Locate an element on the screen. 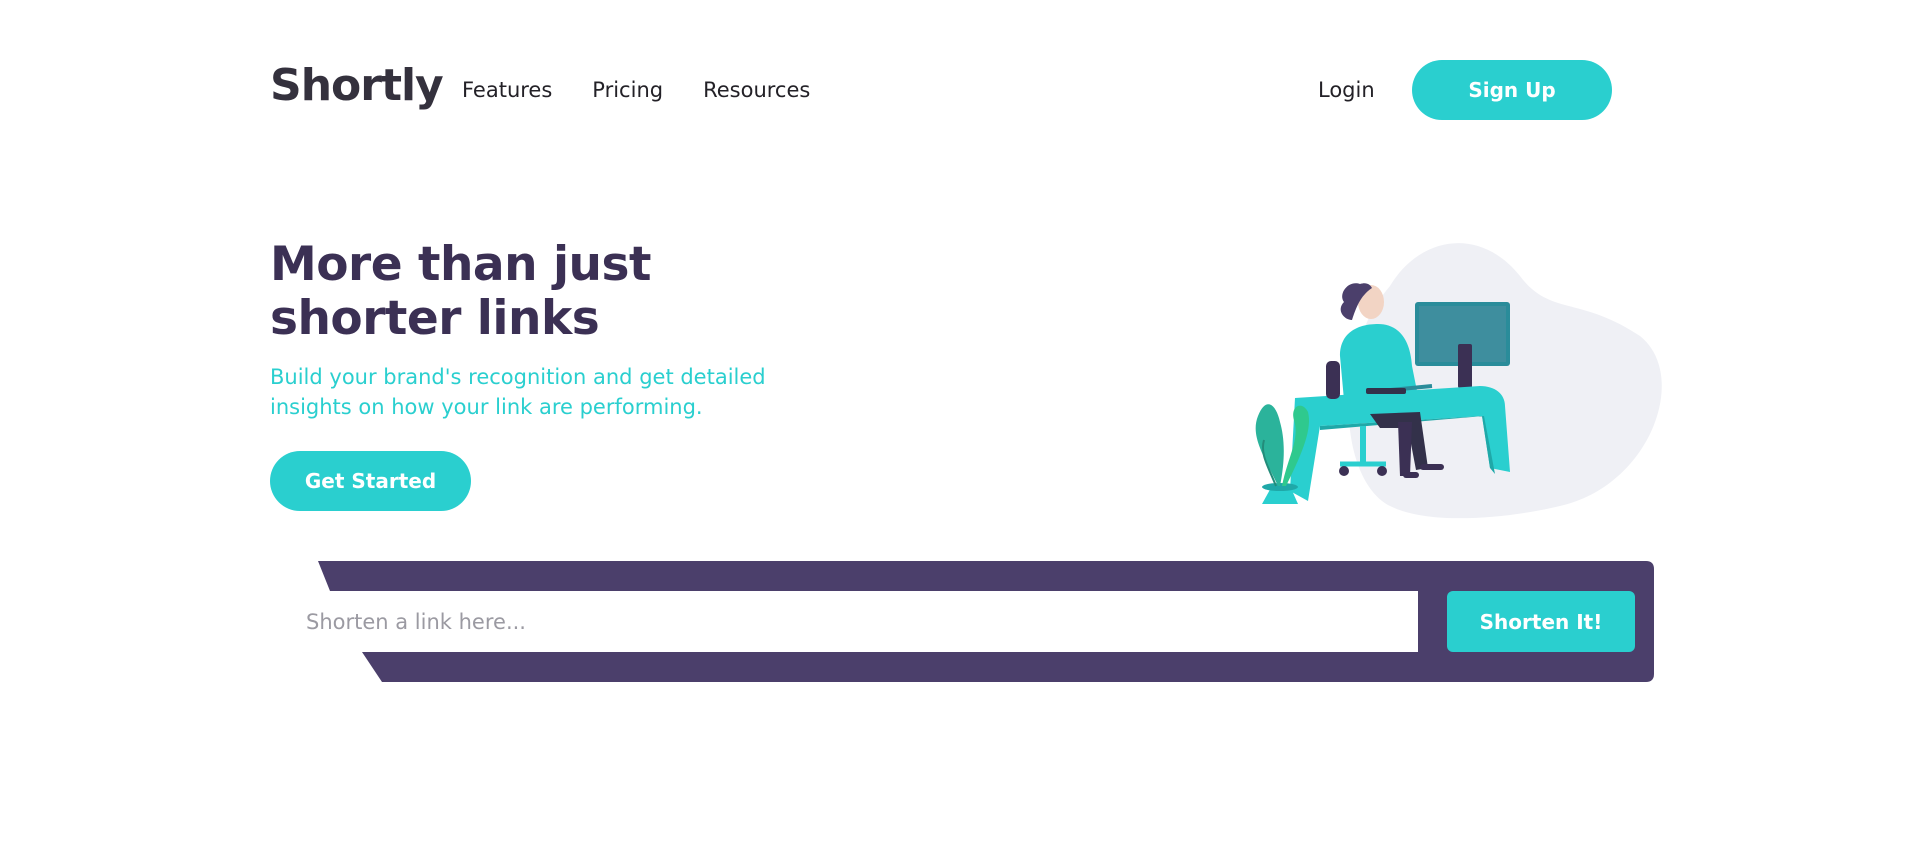  shorten-button: Shorten It! is located at coordinates (1541, 621).